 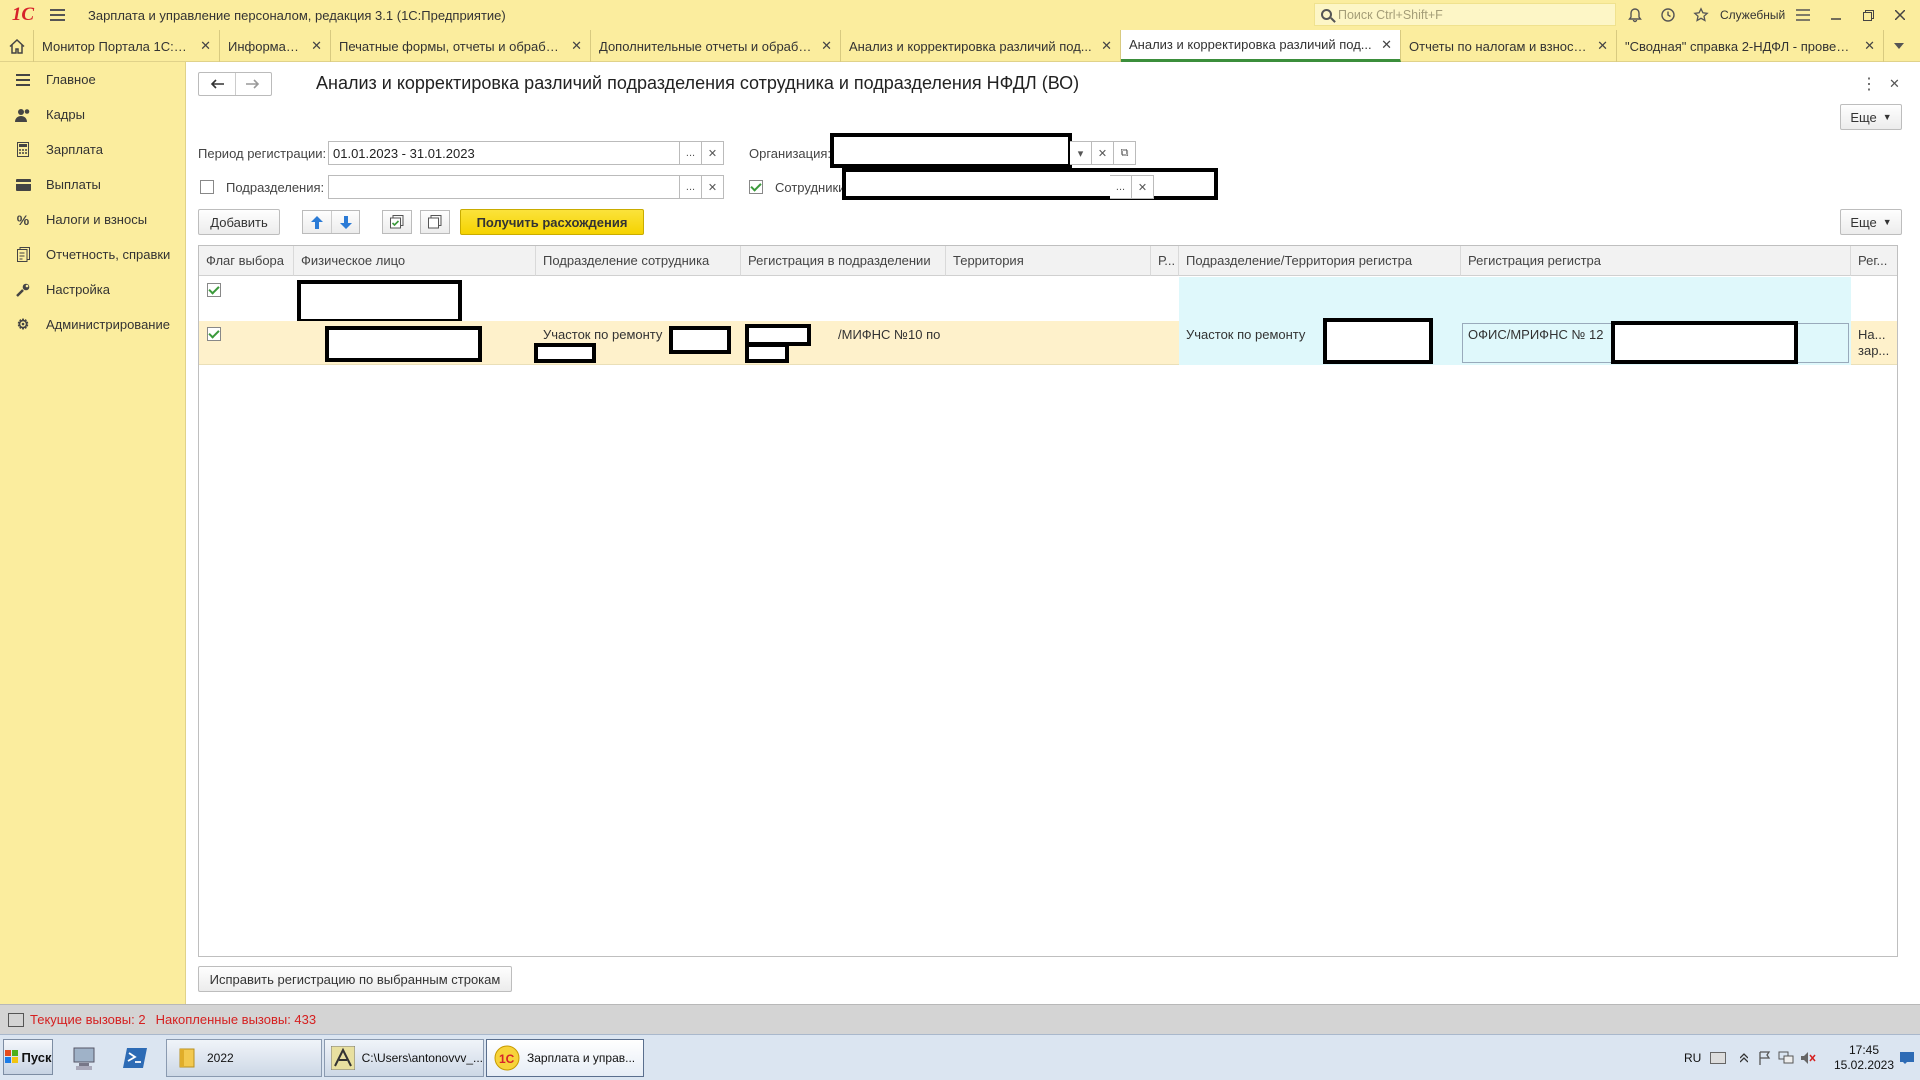 I want to click on start-button: Пуск, so click(x=28, y=1057).